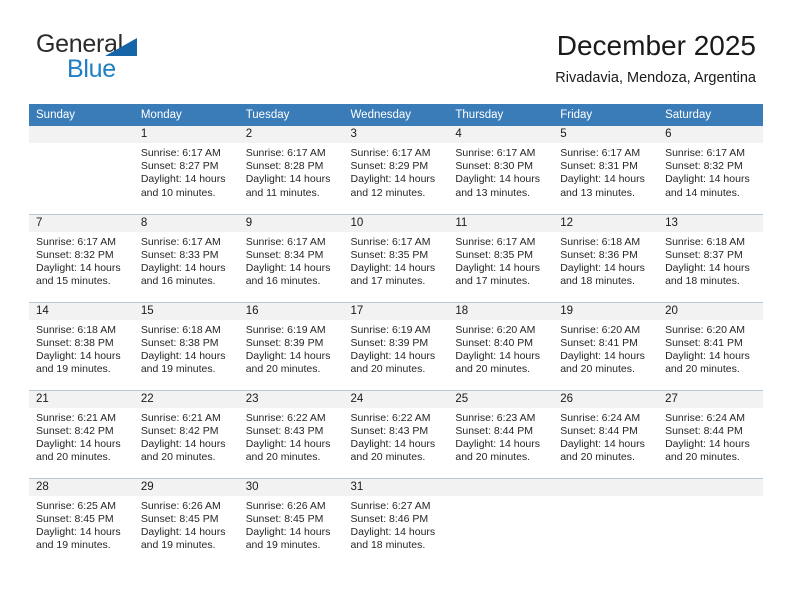 This screenshot has height=612, width=792. Describe the element at coordinates (390, 417) in the screenshot. I see `sunrise-time: Sunrise: 6:22 AM` at that location.